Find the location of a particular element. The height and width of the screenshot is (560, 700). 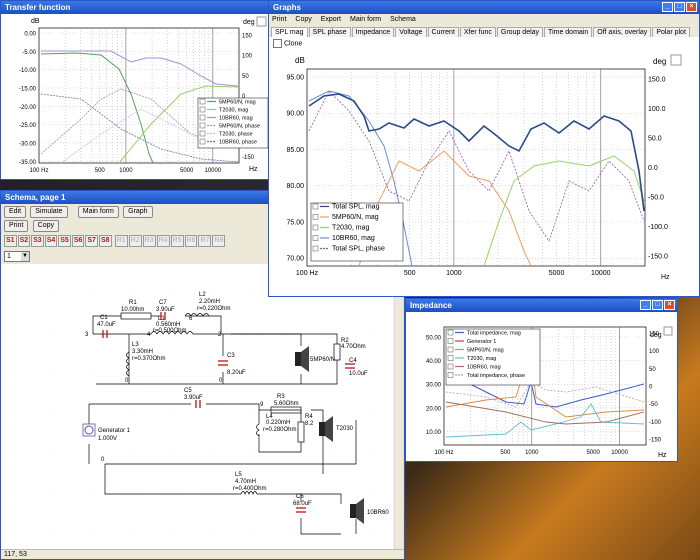

page-button-s2: S2 is located at coordinates (24, 241).